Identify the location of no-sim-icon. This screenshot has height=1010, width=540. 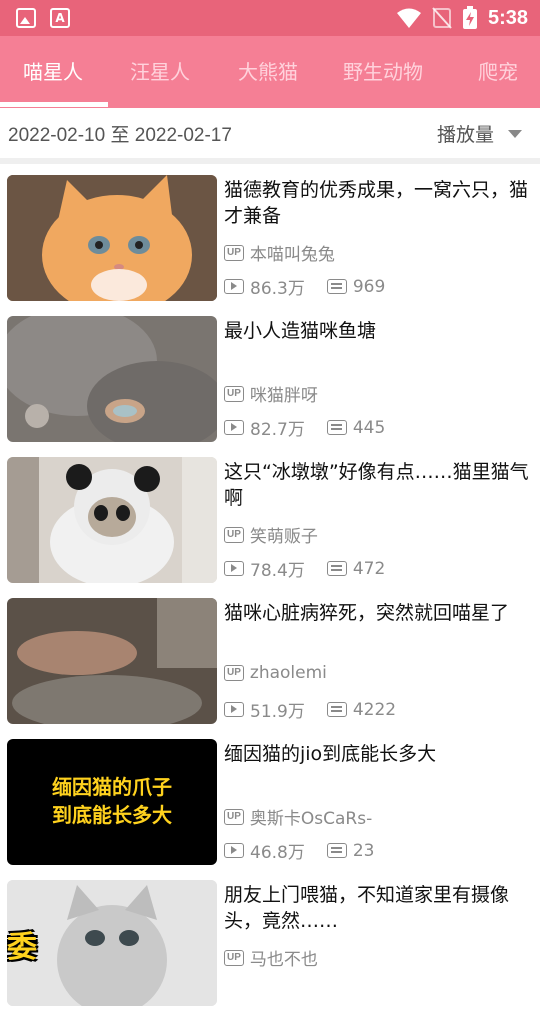
(442, 18).